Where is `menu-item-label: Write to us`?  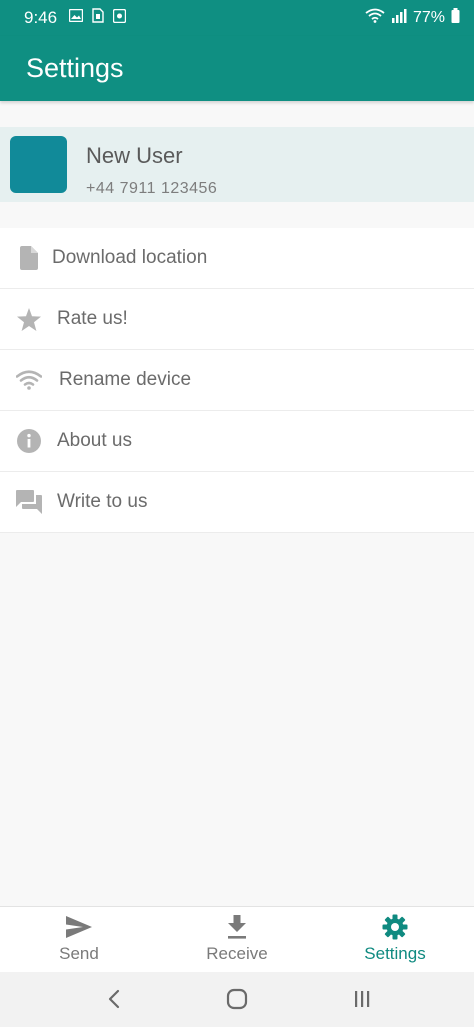
menu-item-label: Write to us is located at coordinates (102, 501).